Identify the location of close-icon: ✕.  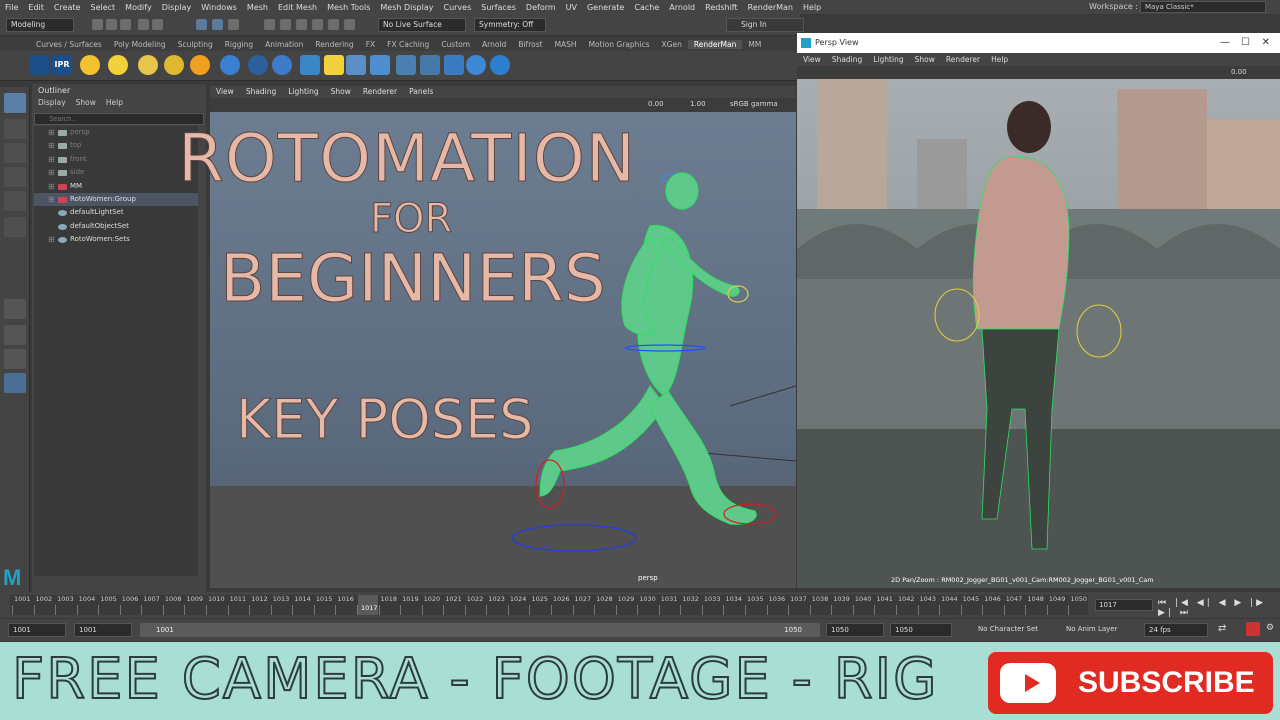
(1266, 43).